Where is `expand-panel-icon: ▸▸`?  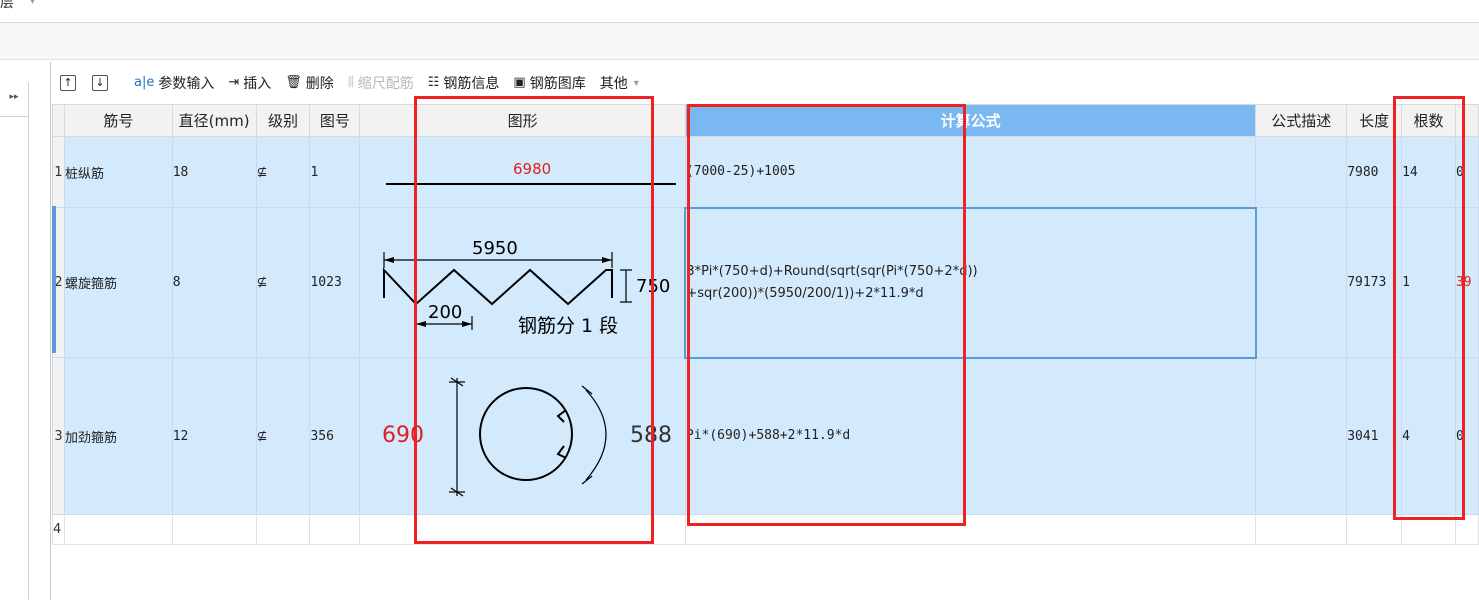
expand-panel-icon: ▸▸ is located at coordinates (14, 99).